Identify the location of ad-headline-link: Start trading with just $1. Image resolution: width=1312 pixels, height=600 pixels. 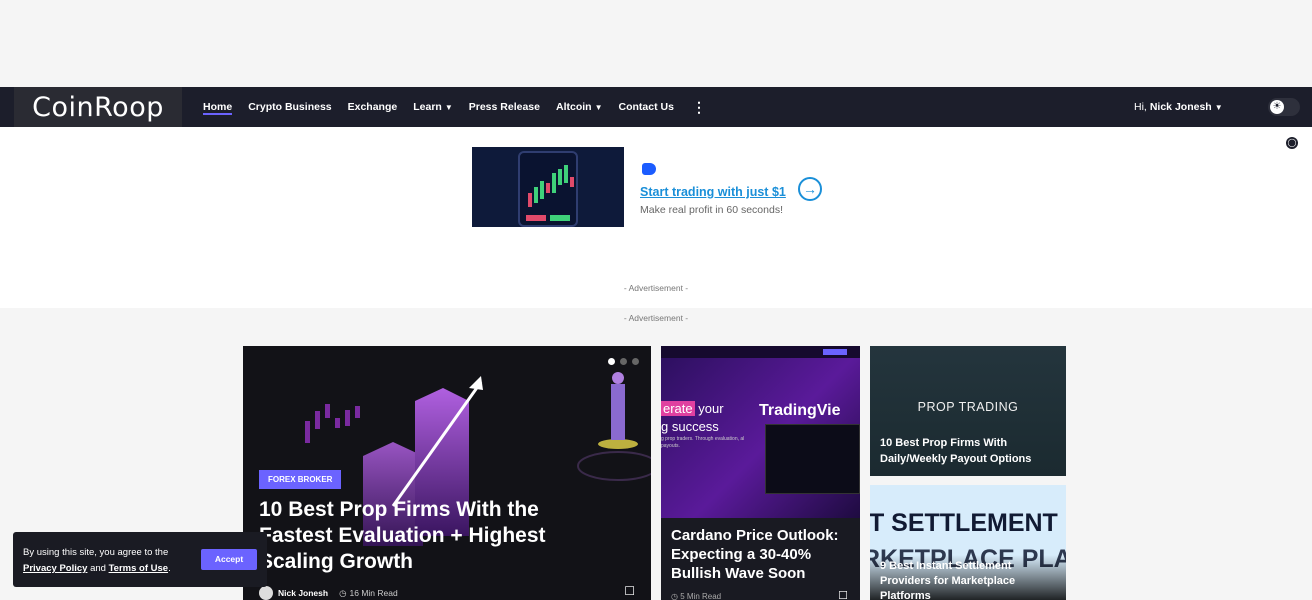
(713, 192).